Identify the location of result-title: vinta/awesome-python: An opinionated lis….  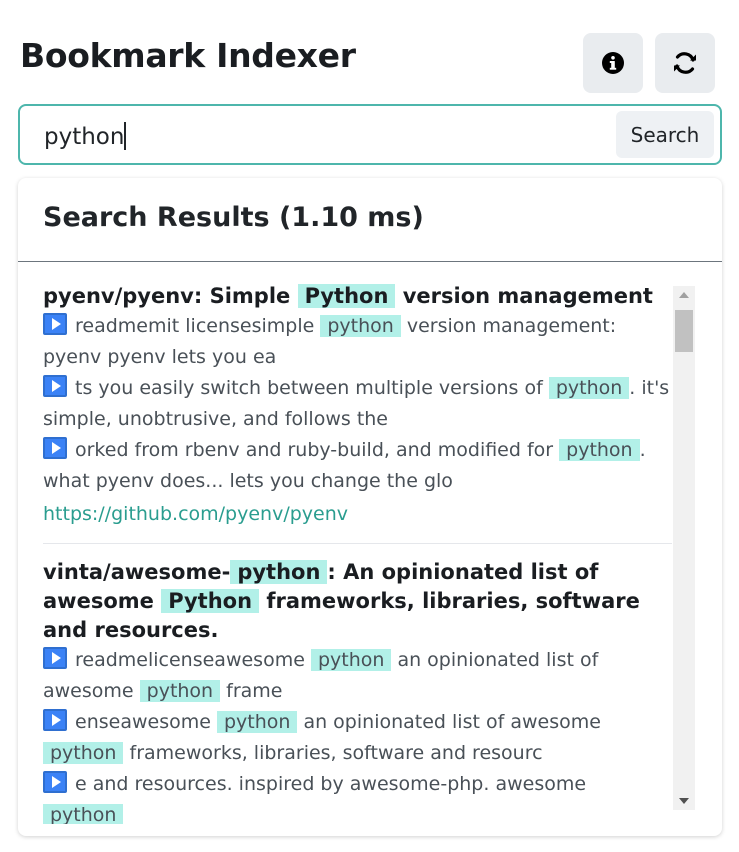
(357, 601).